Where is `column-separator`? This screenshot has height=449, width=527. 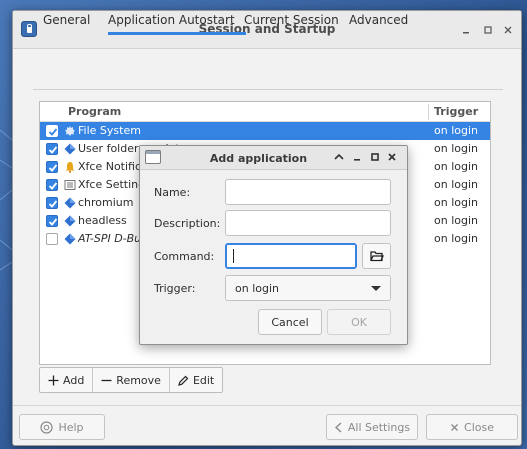
column-separator is located at coordinates (428, 112).